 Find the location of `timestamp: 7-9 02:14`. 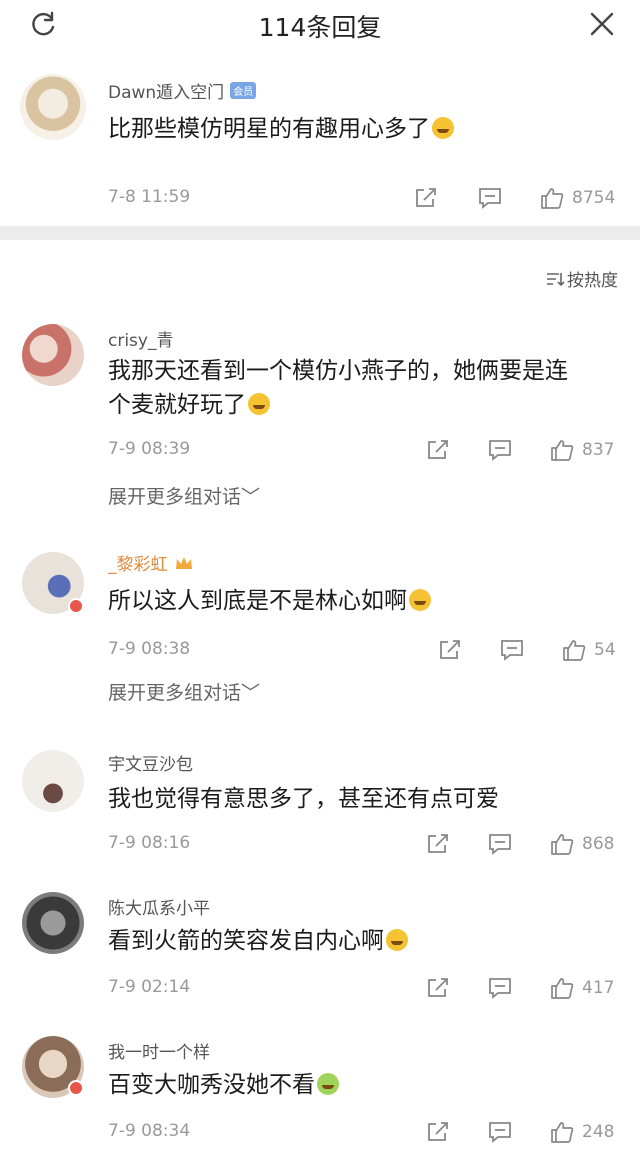

timestamp: 7-9 02:14 is located at coordinates (149, 987).